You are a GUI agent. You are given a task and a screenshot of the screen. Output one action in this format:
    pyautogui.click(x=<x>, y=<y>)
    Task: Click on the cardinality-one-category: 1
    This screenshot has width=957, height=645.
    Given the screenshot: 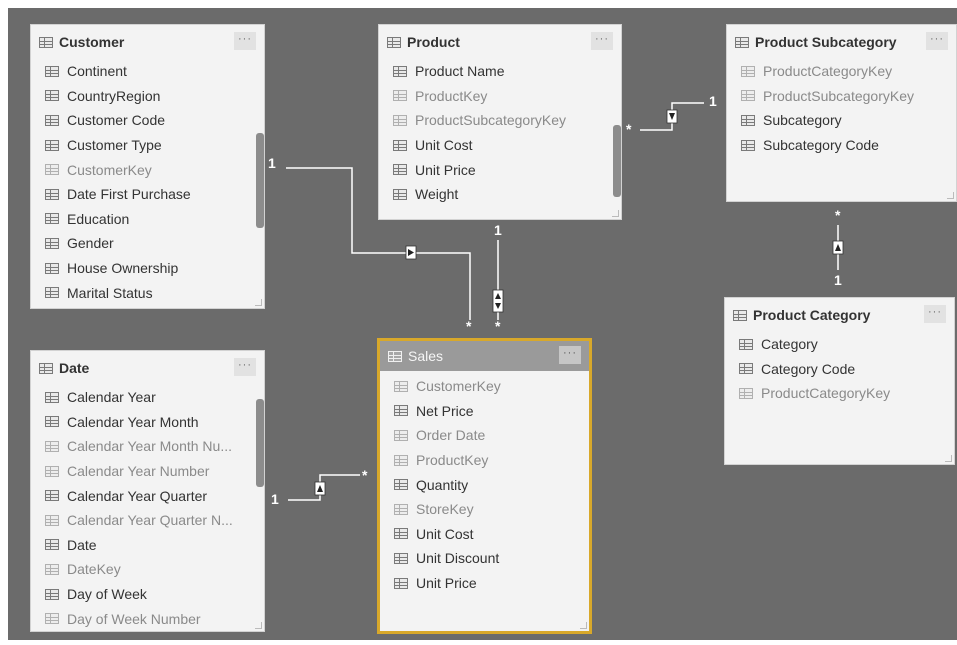 What is the action you would take?
    pyautogui.click(x=838, y=280)
    